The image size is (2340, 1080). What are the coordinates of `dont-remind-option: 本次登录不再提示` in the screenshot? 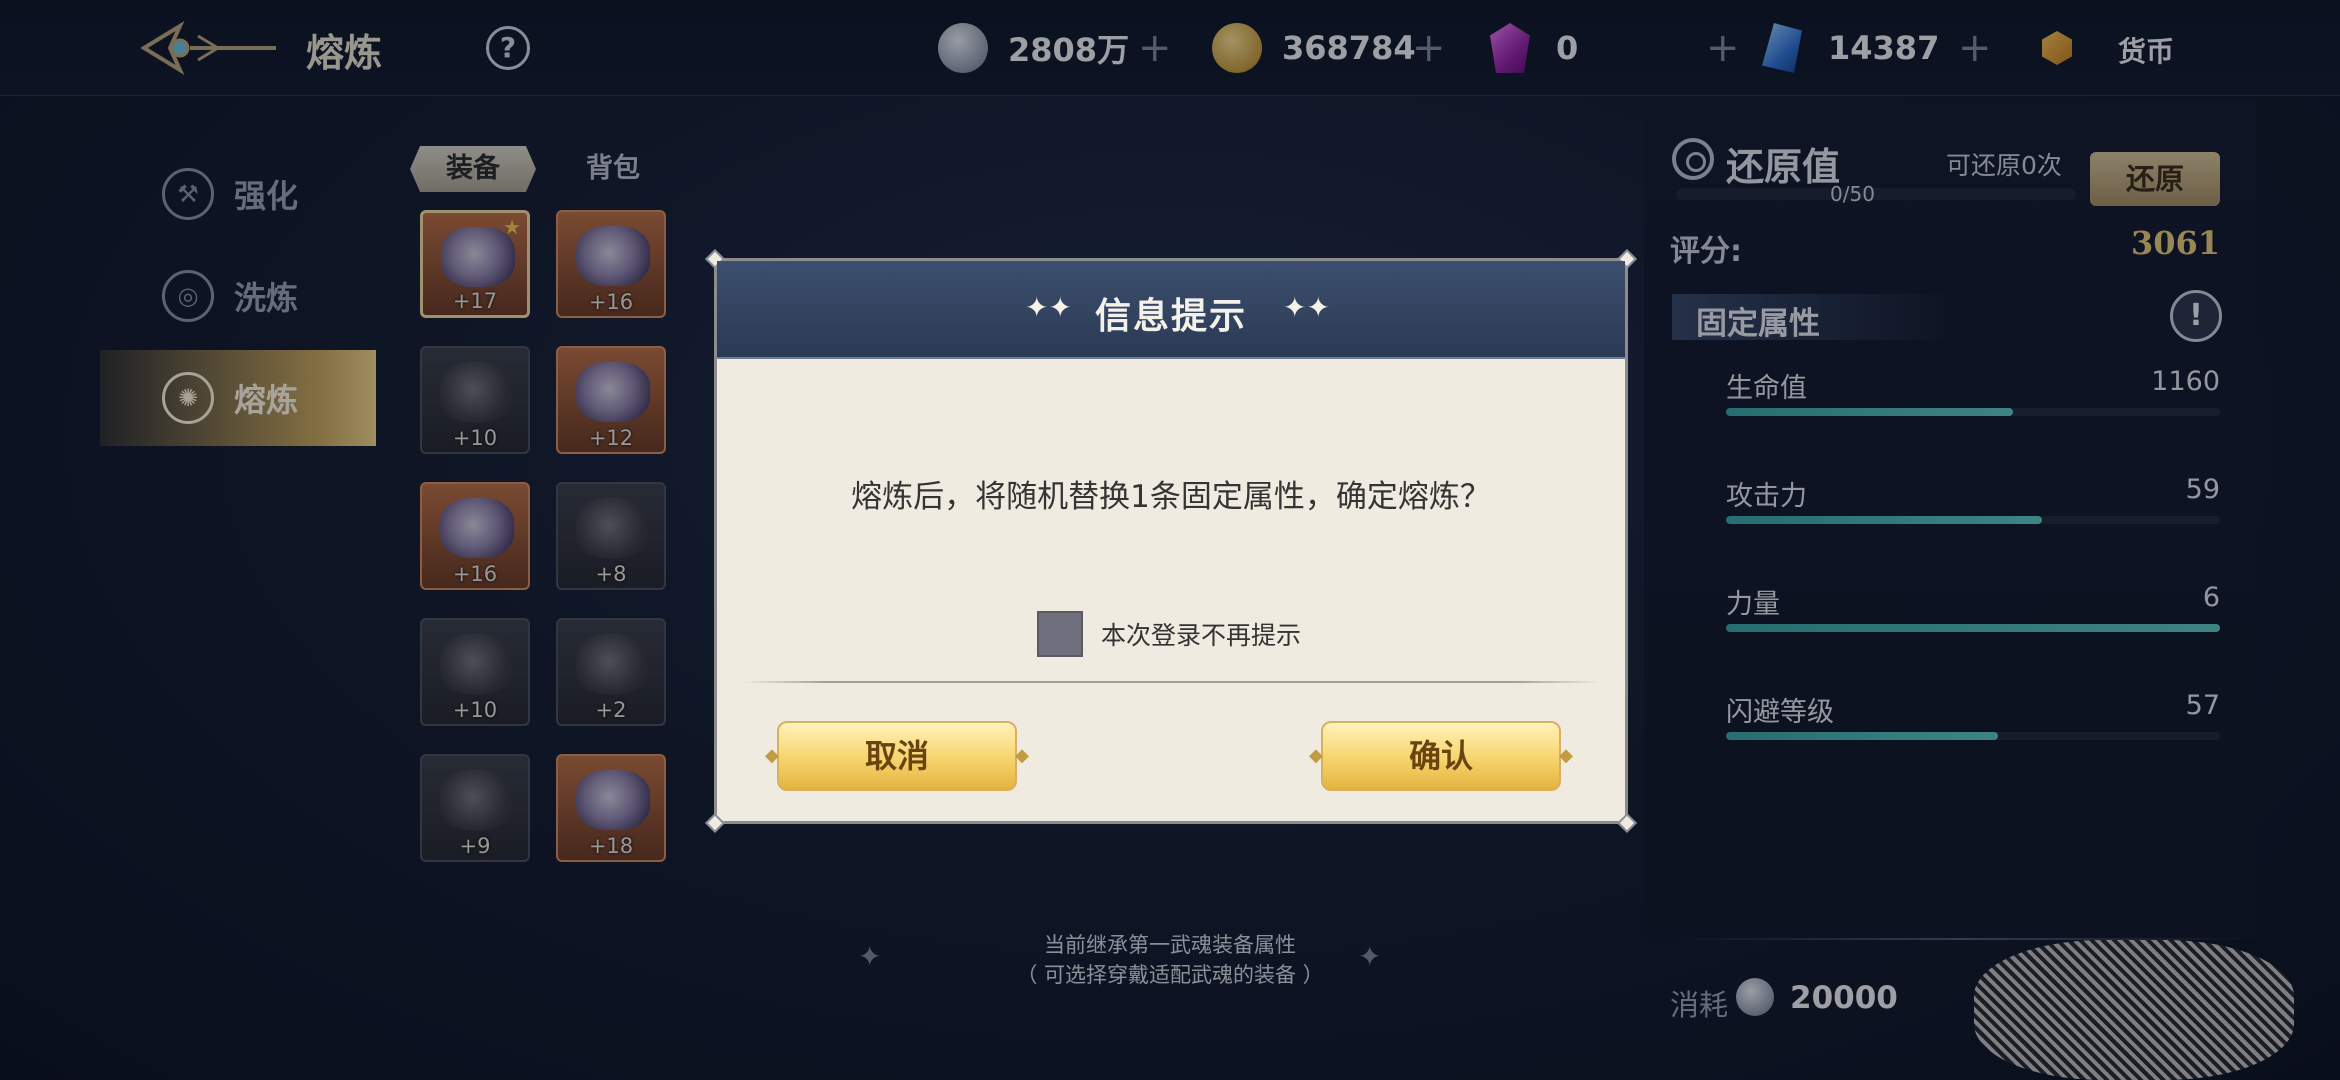 It's located at (1169, 634).